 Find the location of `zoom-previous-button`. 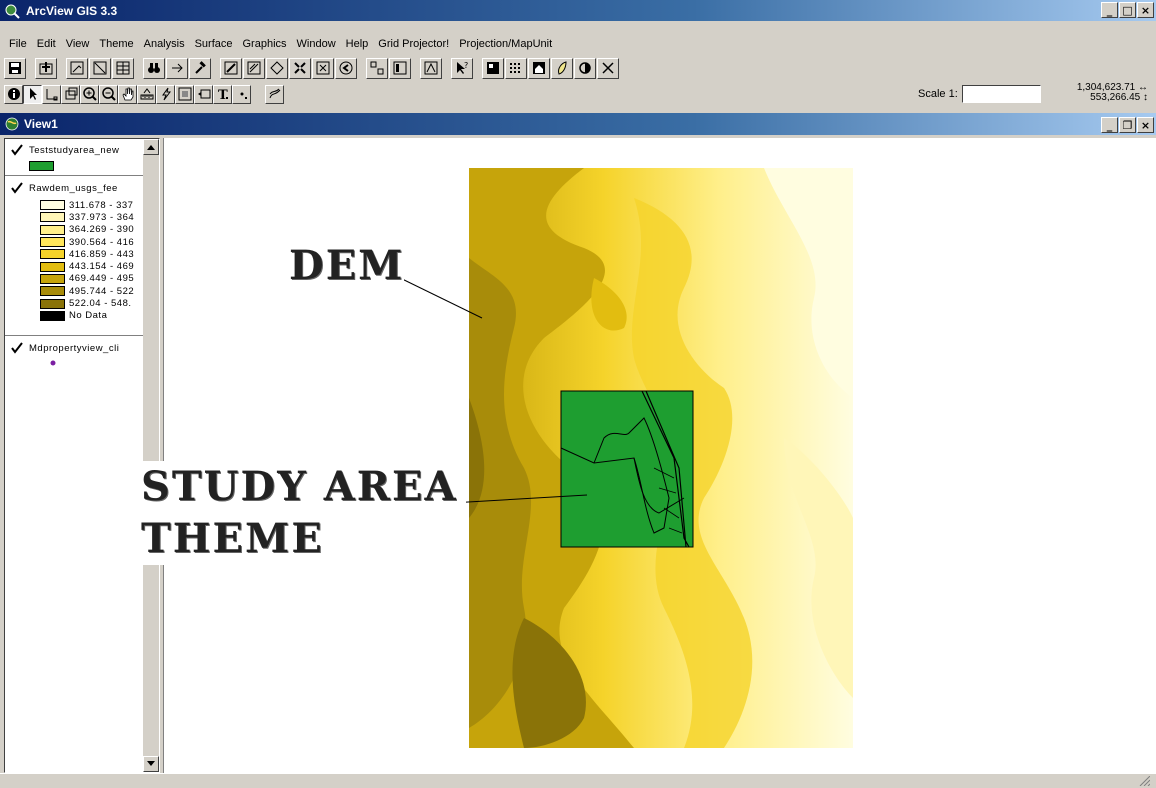

zoom-previous-button is located at coordinates (346, 68).